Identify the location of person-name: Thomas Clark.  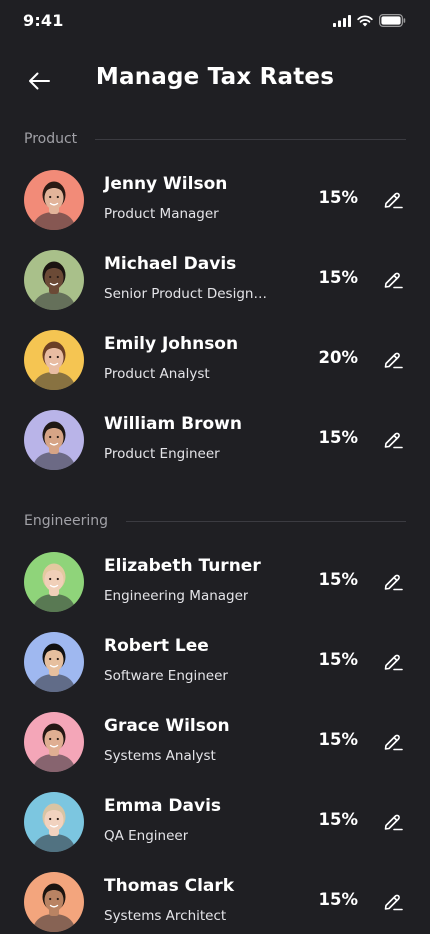
(169, 886).